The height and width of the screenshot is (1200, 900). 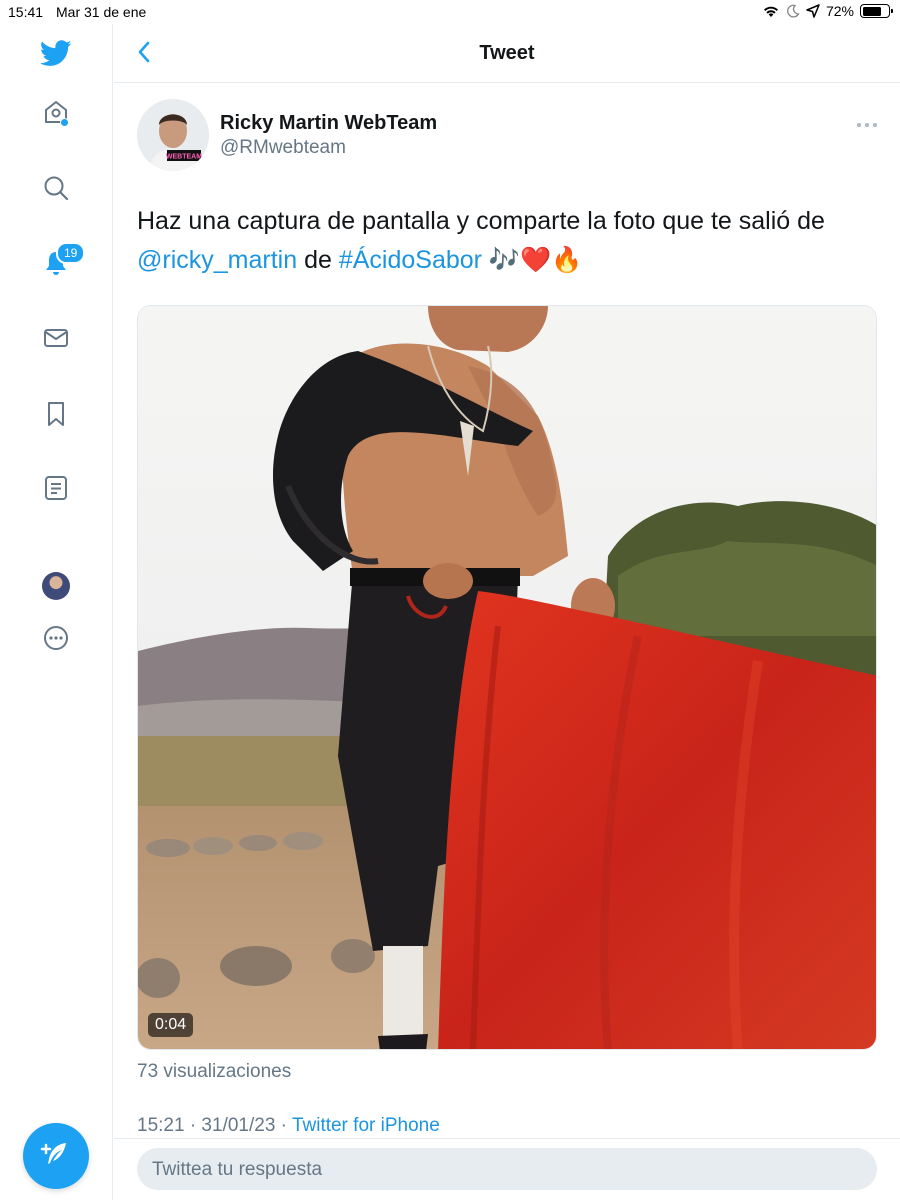 I want to click on sidebar-item-more, so click(x=56, y=638).